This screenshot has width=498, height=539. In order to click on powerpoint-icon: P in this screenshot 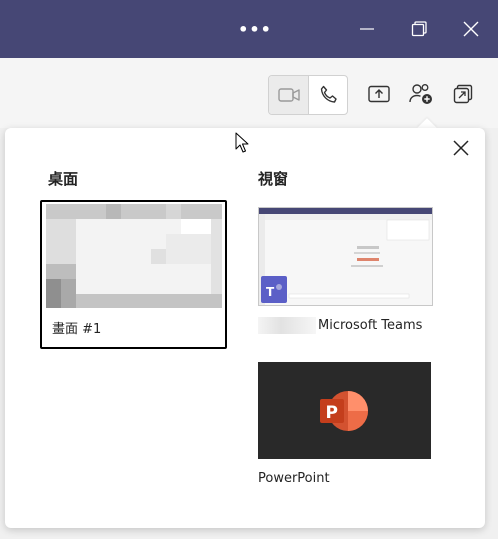, I will do `click(343, 410)`.